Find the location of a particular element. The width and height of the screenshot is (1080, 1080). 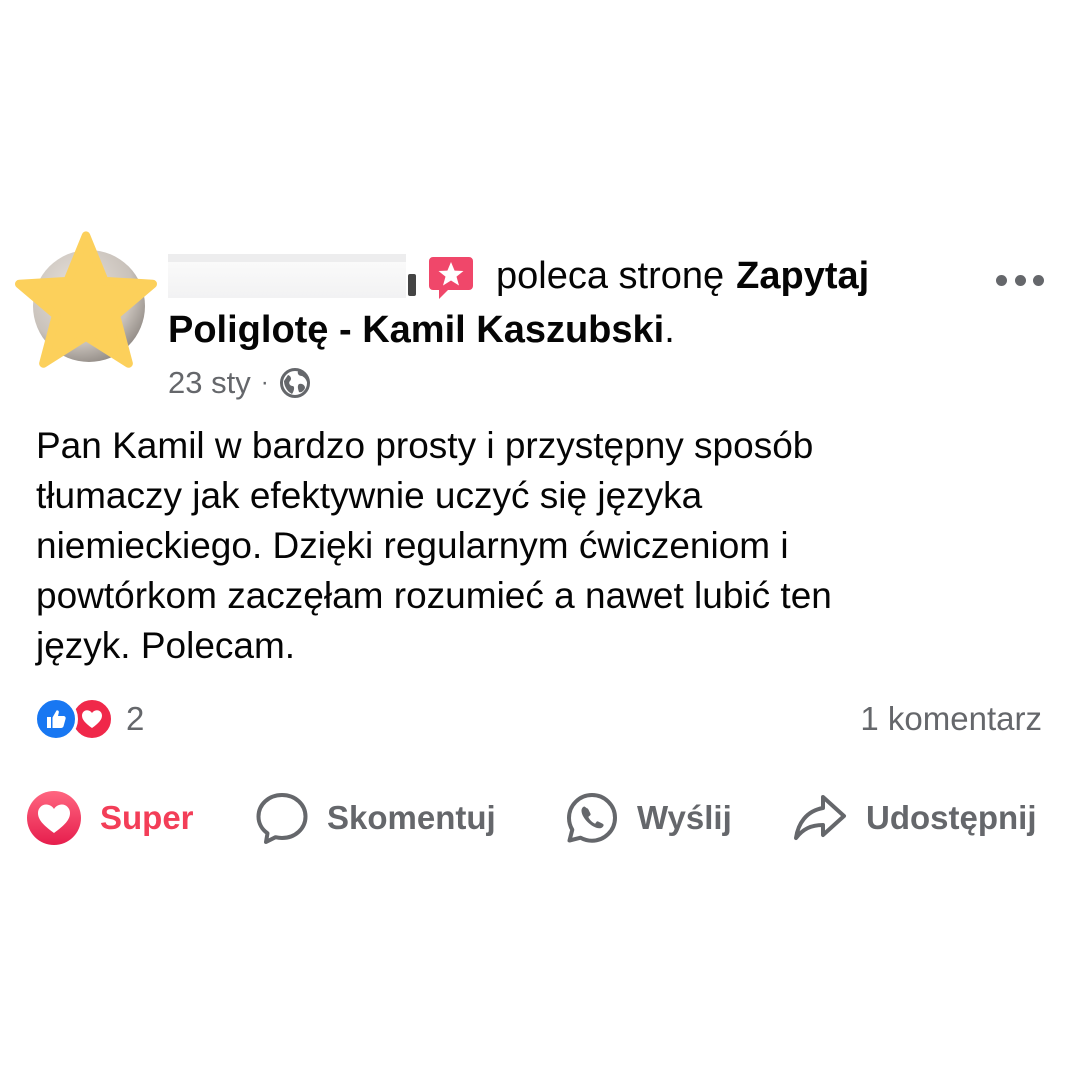

whatsapp-icon is located at coordinates (592, 818).